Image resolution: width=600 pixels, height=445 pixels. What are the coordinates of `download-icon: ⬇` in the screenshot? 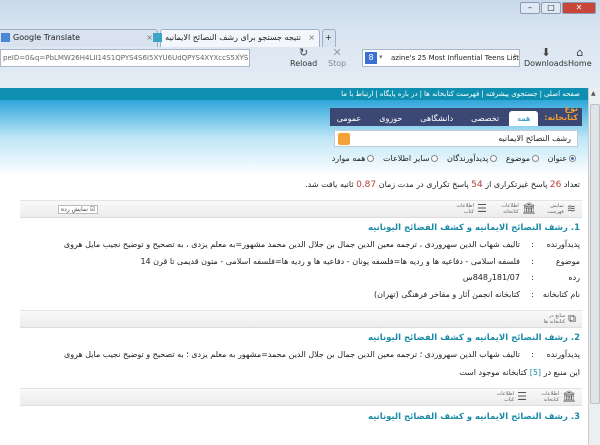 It's located at (546, 52).